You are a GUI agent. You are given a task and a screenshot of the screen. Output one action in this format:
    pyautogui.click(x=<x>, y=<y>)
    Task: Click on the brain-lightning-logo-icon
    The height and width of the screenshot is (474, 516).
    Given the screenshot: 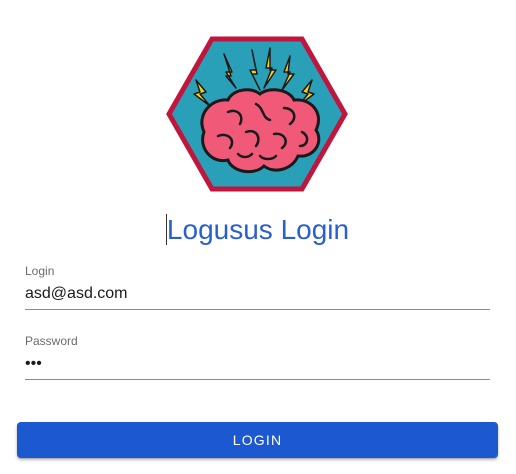 What is the action you would take?
    pyautogui.click(x=257, y=114)
    